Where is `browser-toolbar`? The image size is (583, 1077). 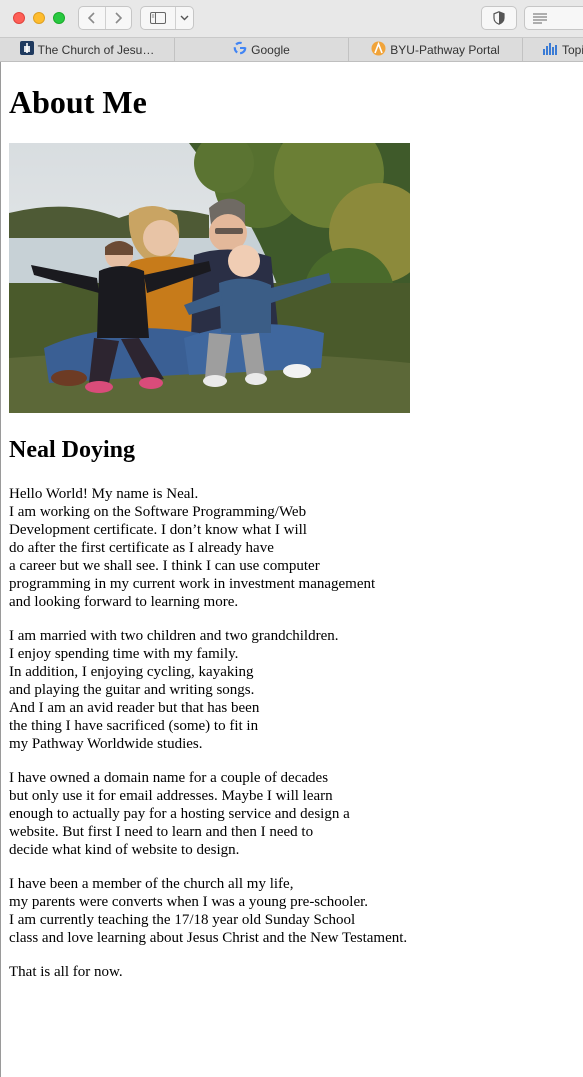 browser-toolbar is located at coordinates (291, 19).